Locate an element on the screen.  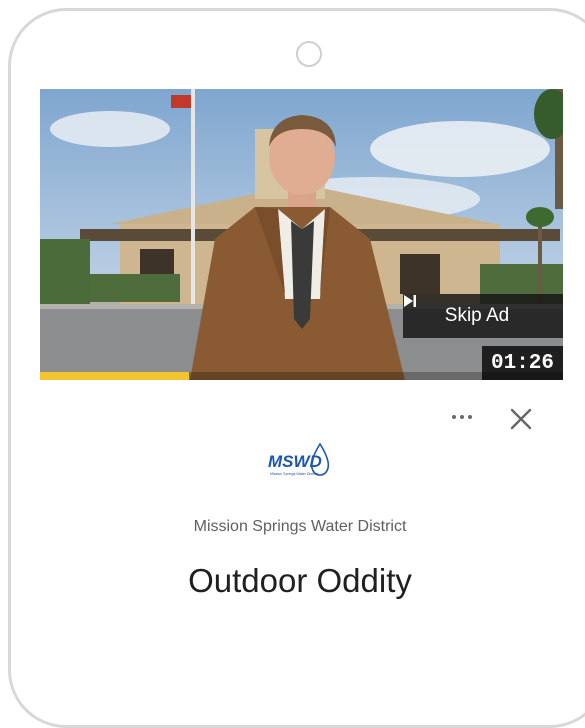
svg-text: Mission Springs Water District is located at coordinates (294, 474).